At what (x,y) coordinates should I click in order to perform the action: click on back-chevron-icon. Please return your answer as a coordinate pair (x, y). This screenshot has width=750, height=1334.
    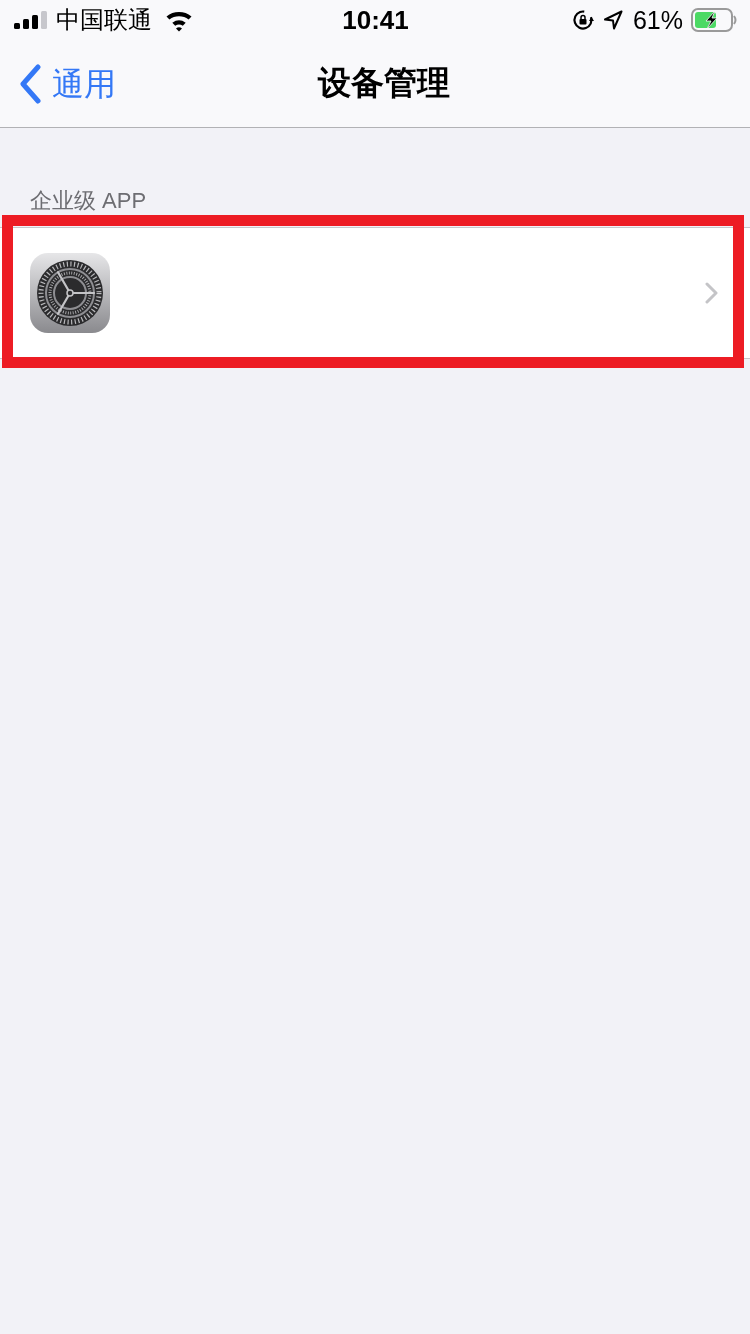
    Looking at the image, I should click on (30, 83).